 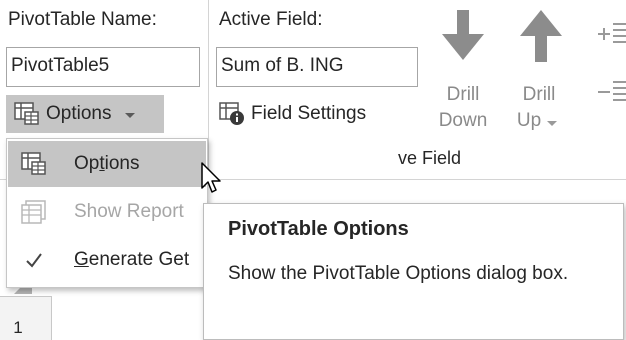 What do you see at coordinates (79, 113) in the screenshot?
I see `options-button-label: Options` at bounding box center [79, 113].